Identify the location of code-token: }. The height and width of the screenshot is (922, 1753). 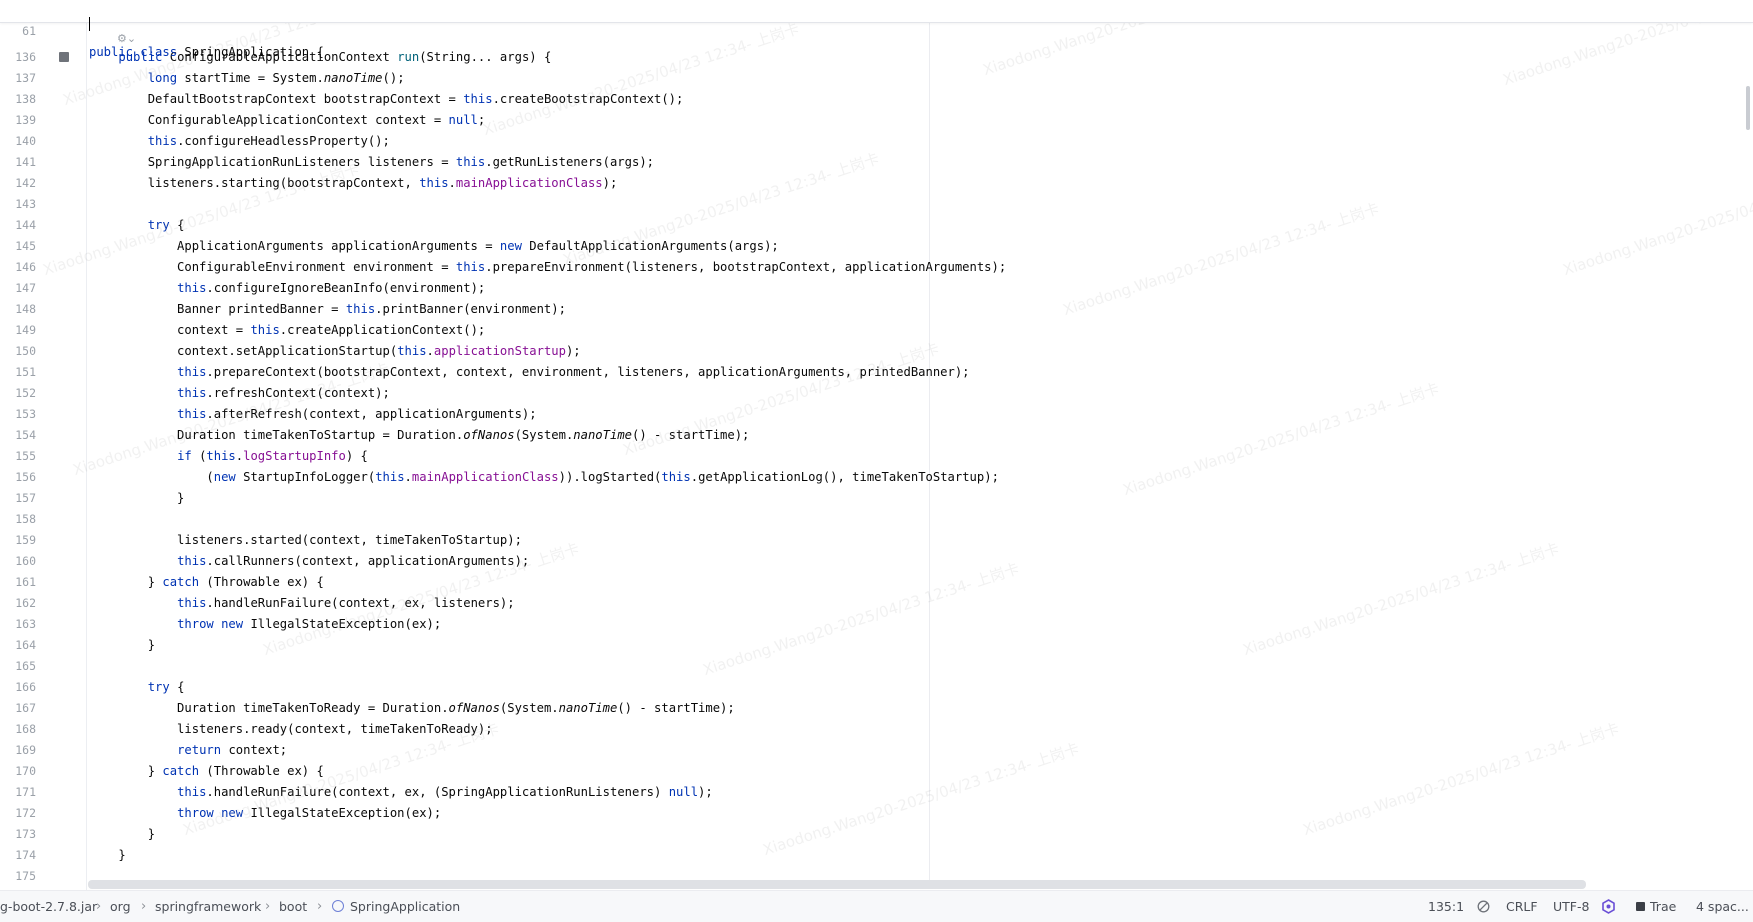
(126, 771).